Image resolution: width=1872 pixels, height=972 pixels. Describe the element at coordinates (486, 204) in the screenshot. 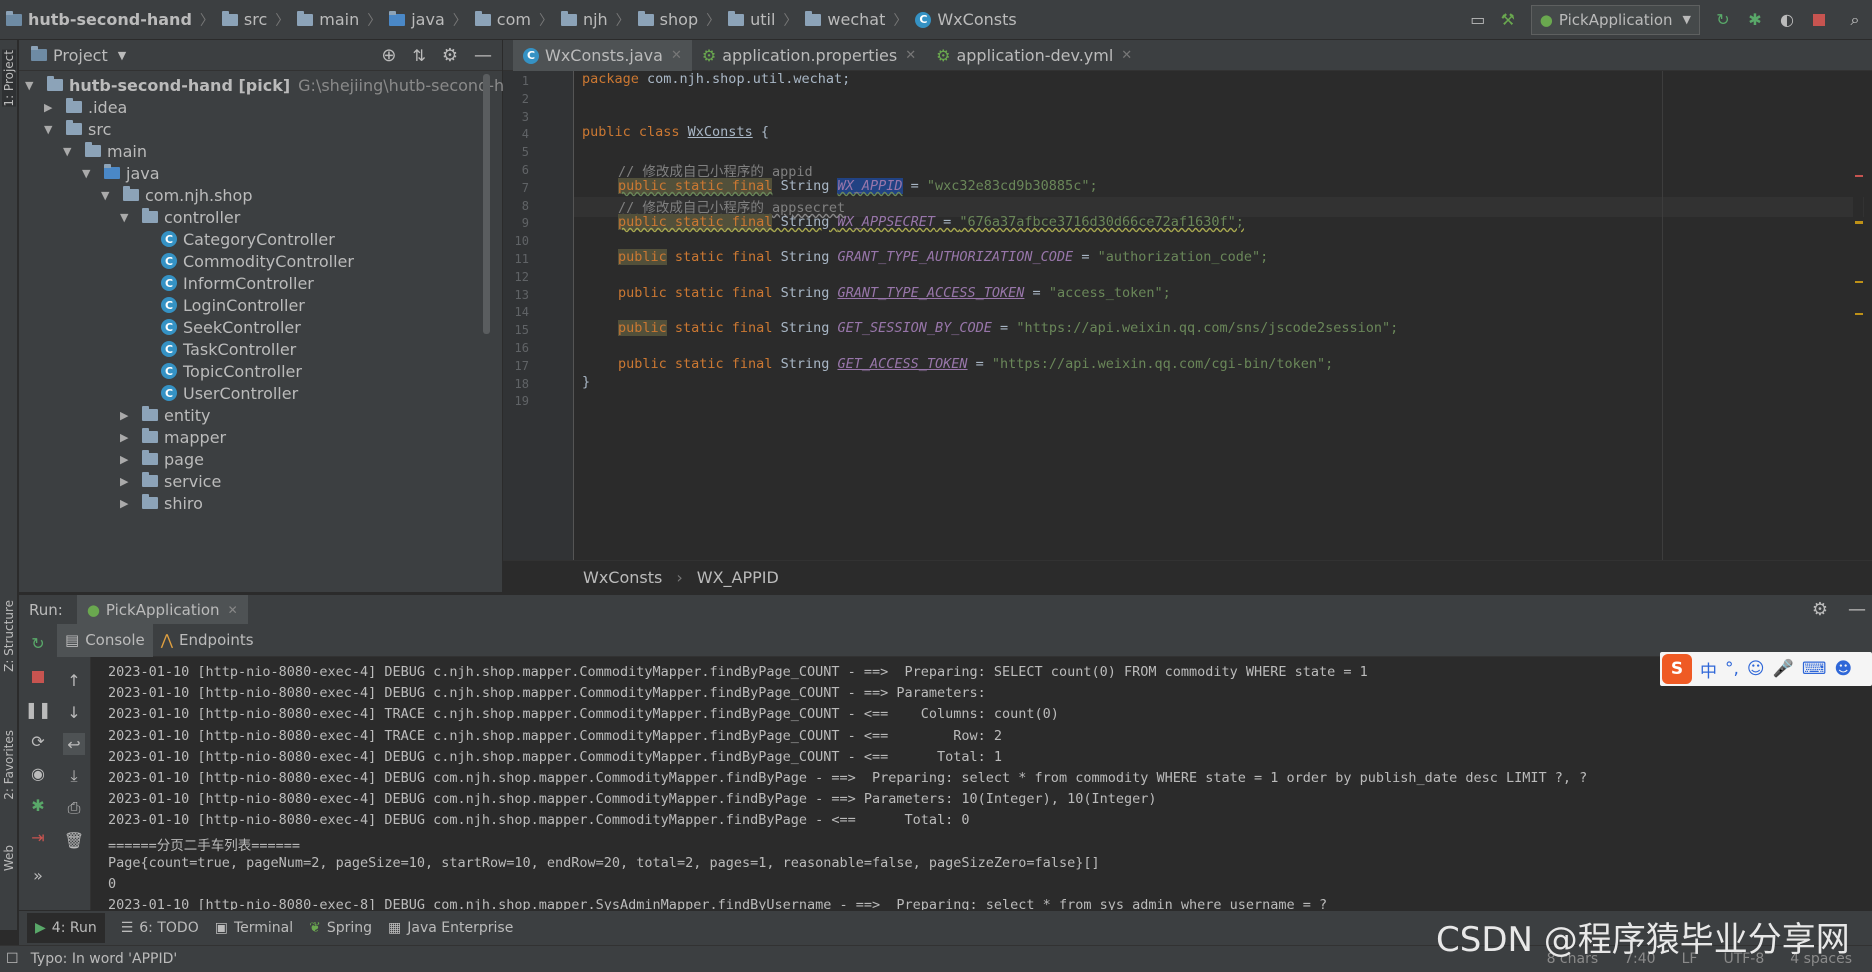

I see `tree-scrollbar` at that location.